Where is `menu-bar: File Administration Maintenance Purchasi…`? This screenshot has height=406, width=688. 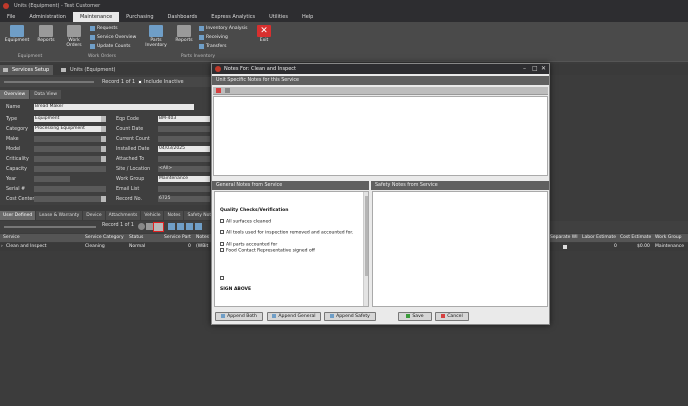
menu-bar: File Administration Maintenance Purchasi… is located at coordinates (344, 17).